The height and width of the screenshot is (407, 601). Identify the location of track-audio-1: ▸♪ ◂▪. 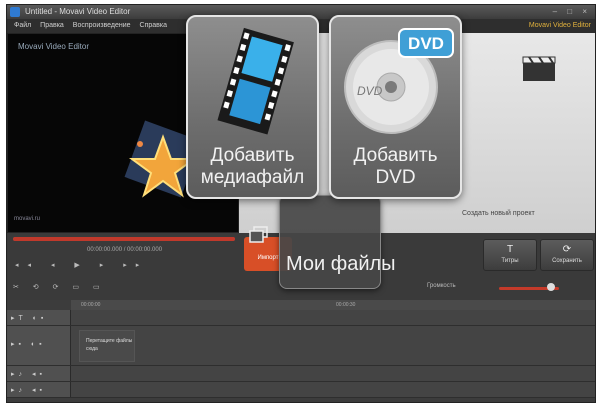
(301, 374).